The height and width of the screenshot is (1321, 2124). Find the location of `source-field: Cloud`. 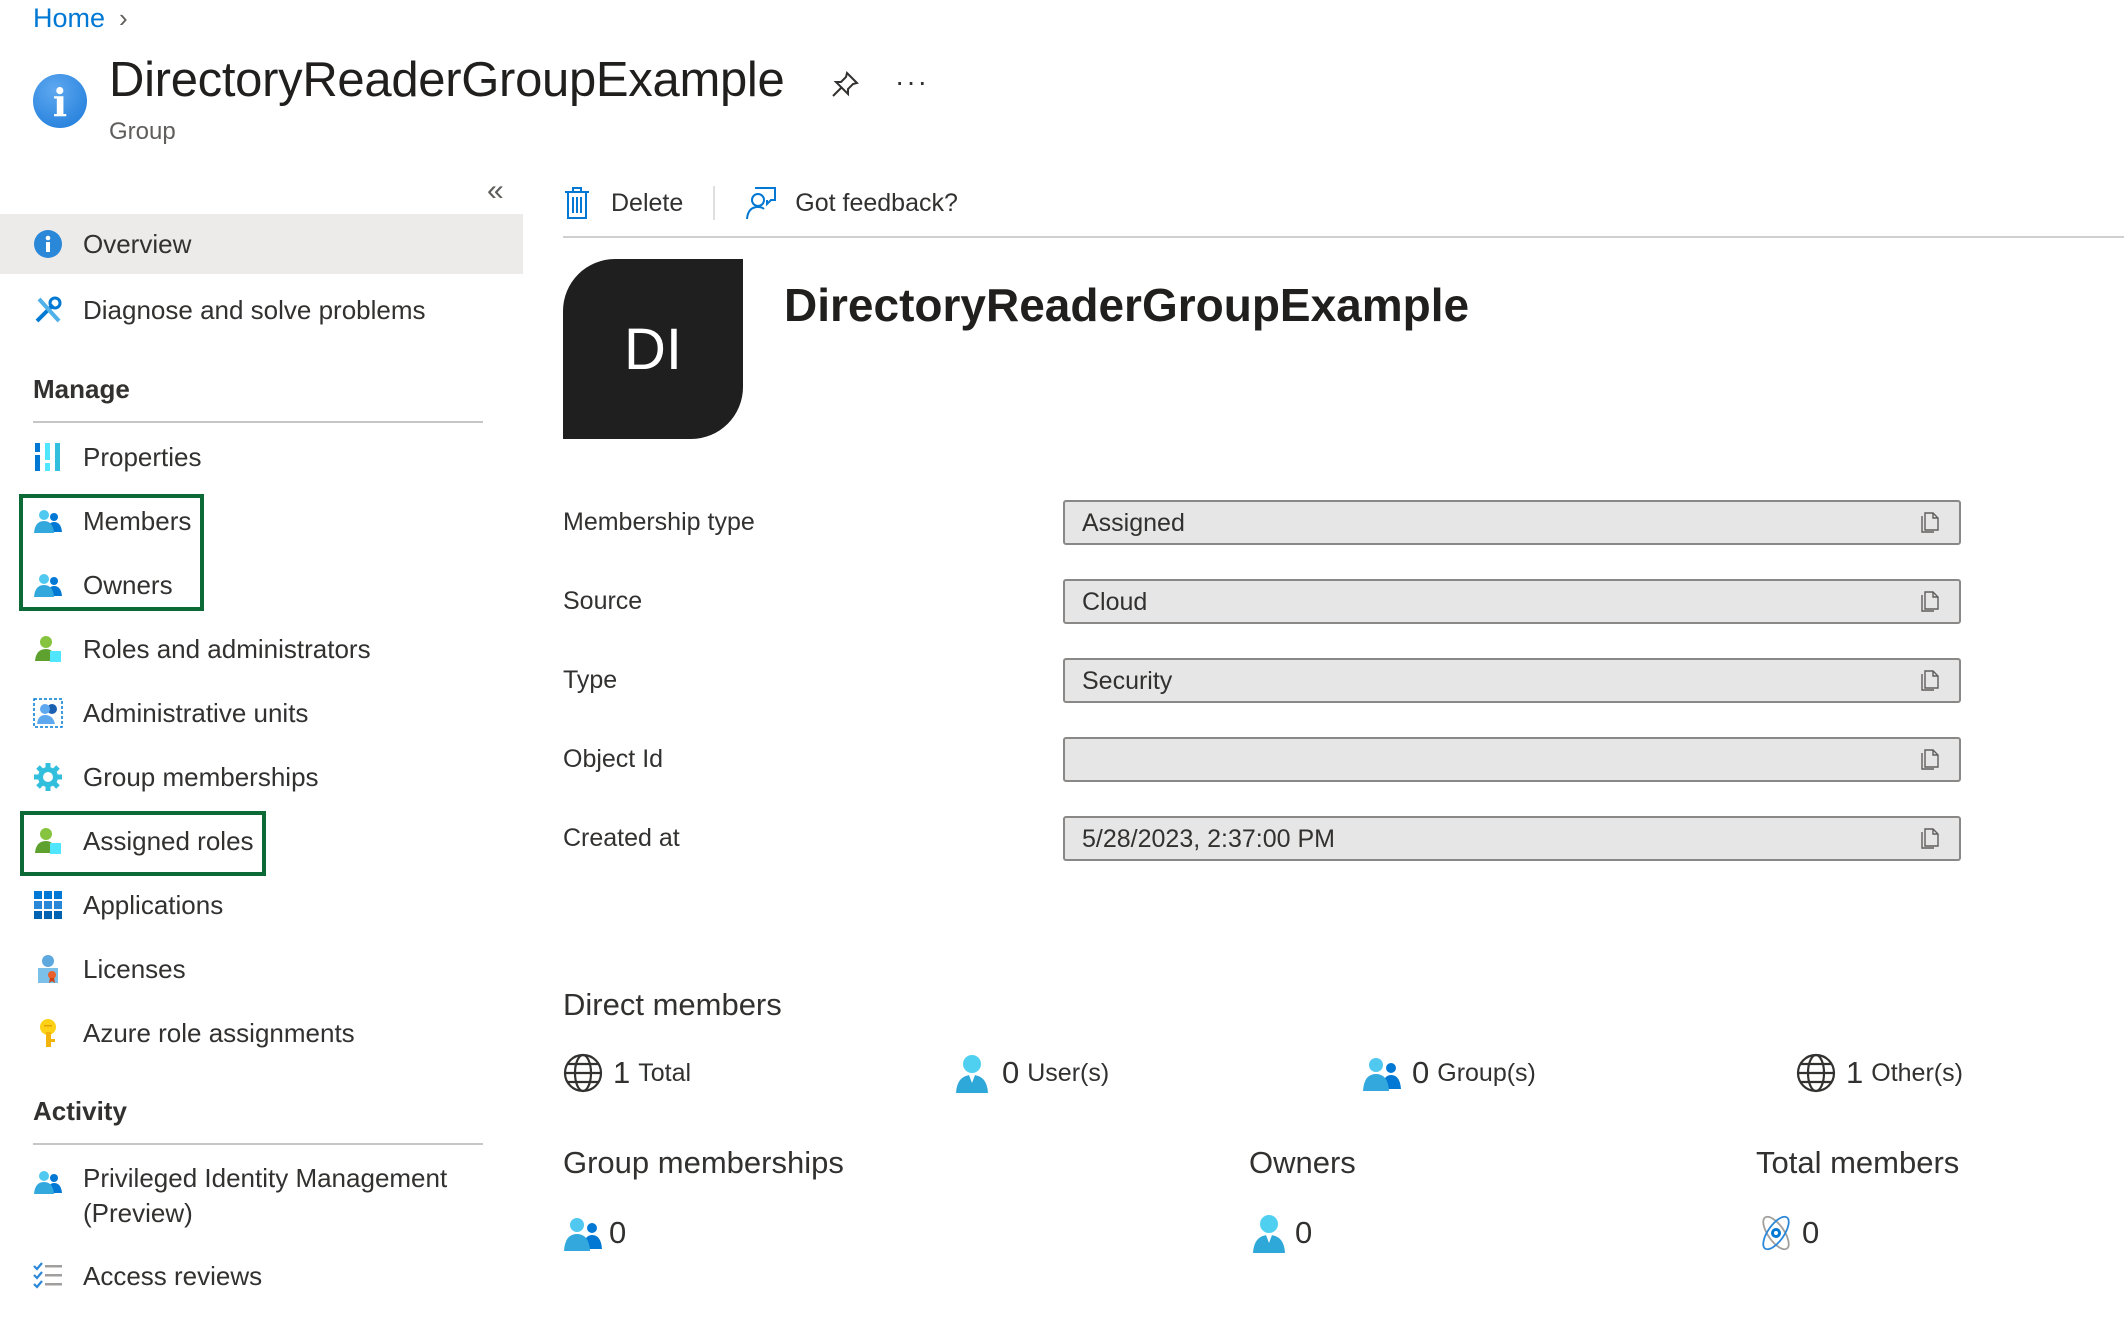

source-field: Cloud is located at coordinates (1512, 601).